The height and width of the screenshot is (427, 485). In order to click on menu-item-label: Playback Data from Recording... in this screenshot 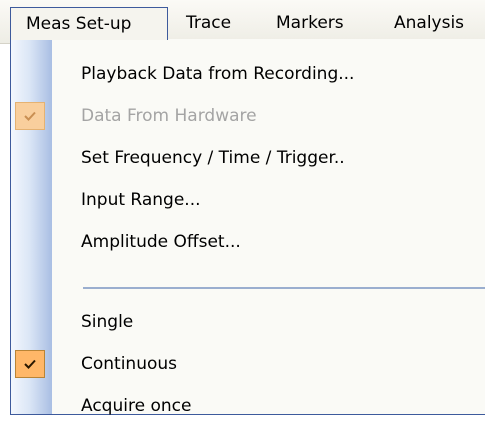, I will do `click(218, 74)`.